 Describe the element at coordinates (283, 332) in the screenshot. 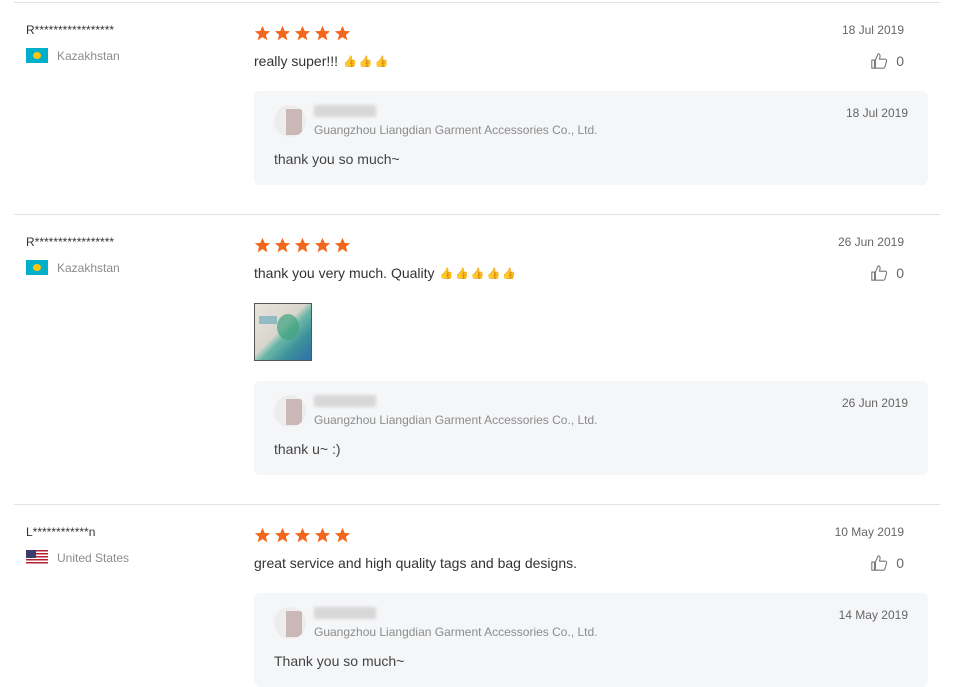

I see `review-photo-thumbnail` at that location.